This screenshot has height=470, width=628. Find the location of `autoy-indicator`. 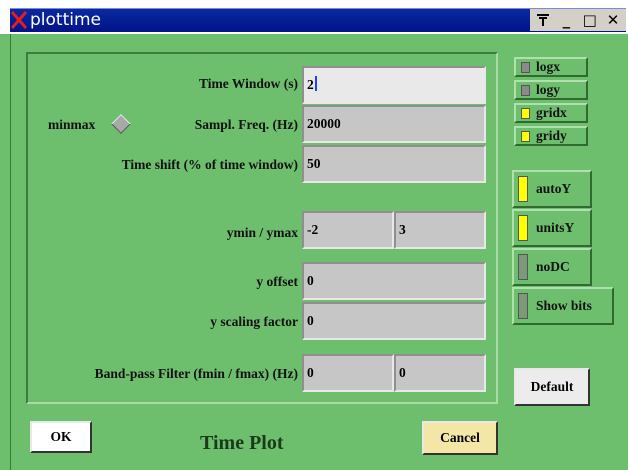

autoy-indicator is located at coordinates (523, 189).